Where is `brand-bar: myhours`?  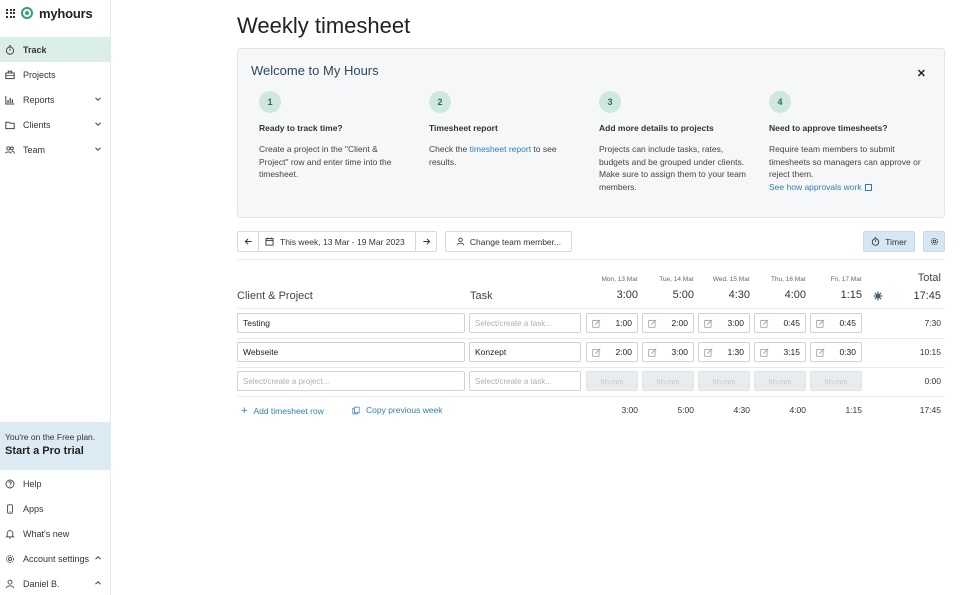
brand-bar: myhours is located at coordinates (55, 13).